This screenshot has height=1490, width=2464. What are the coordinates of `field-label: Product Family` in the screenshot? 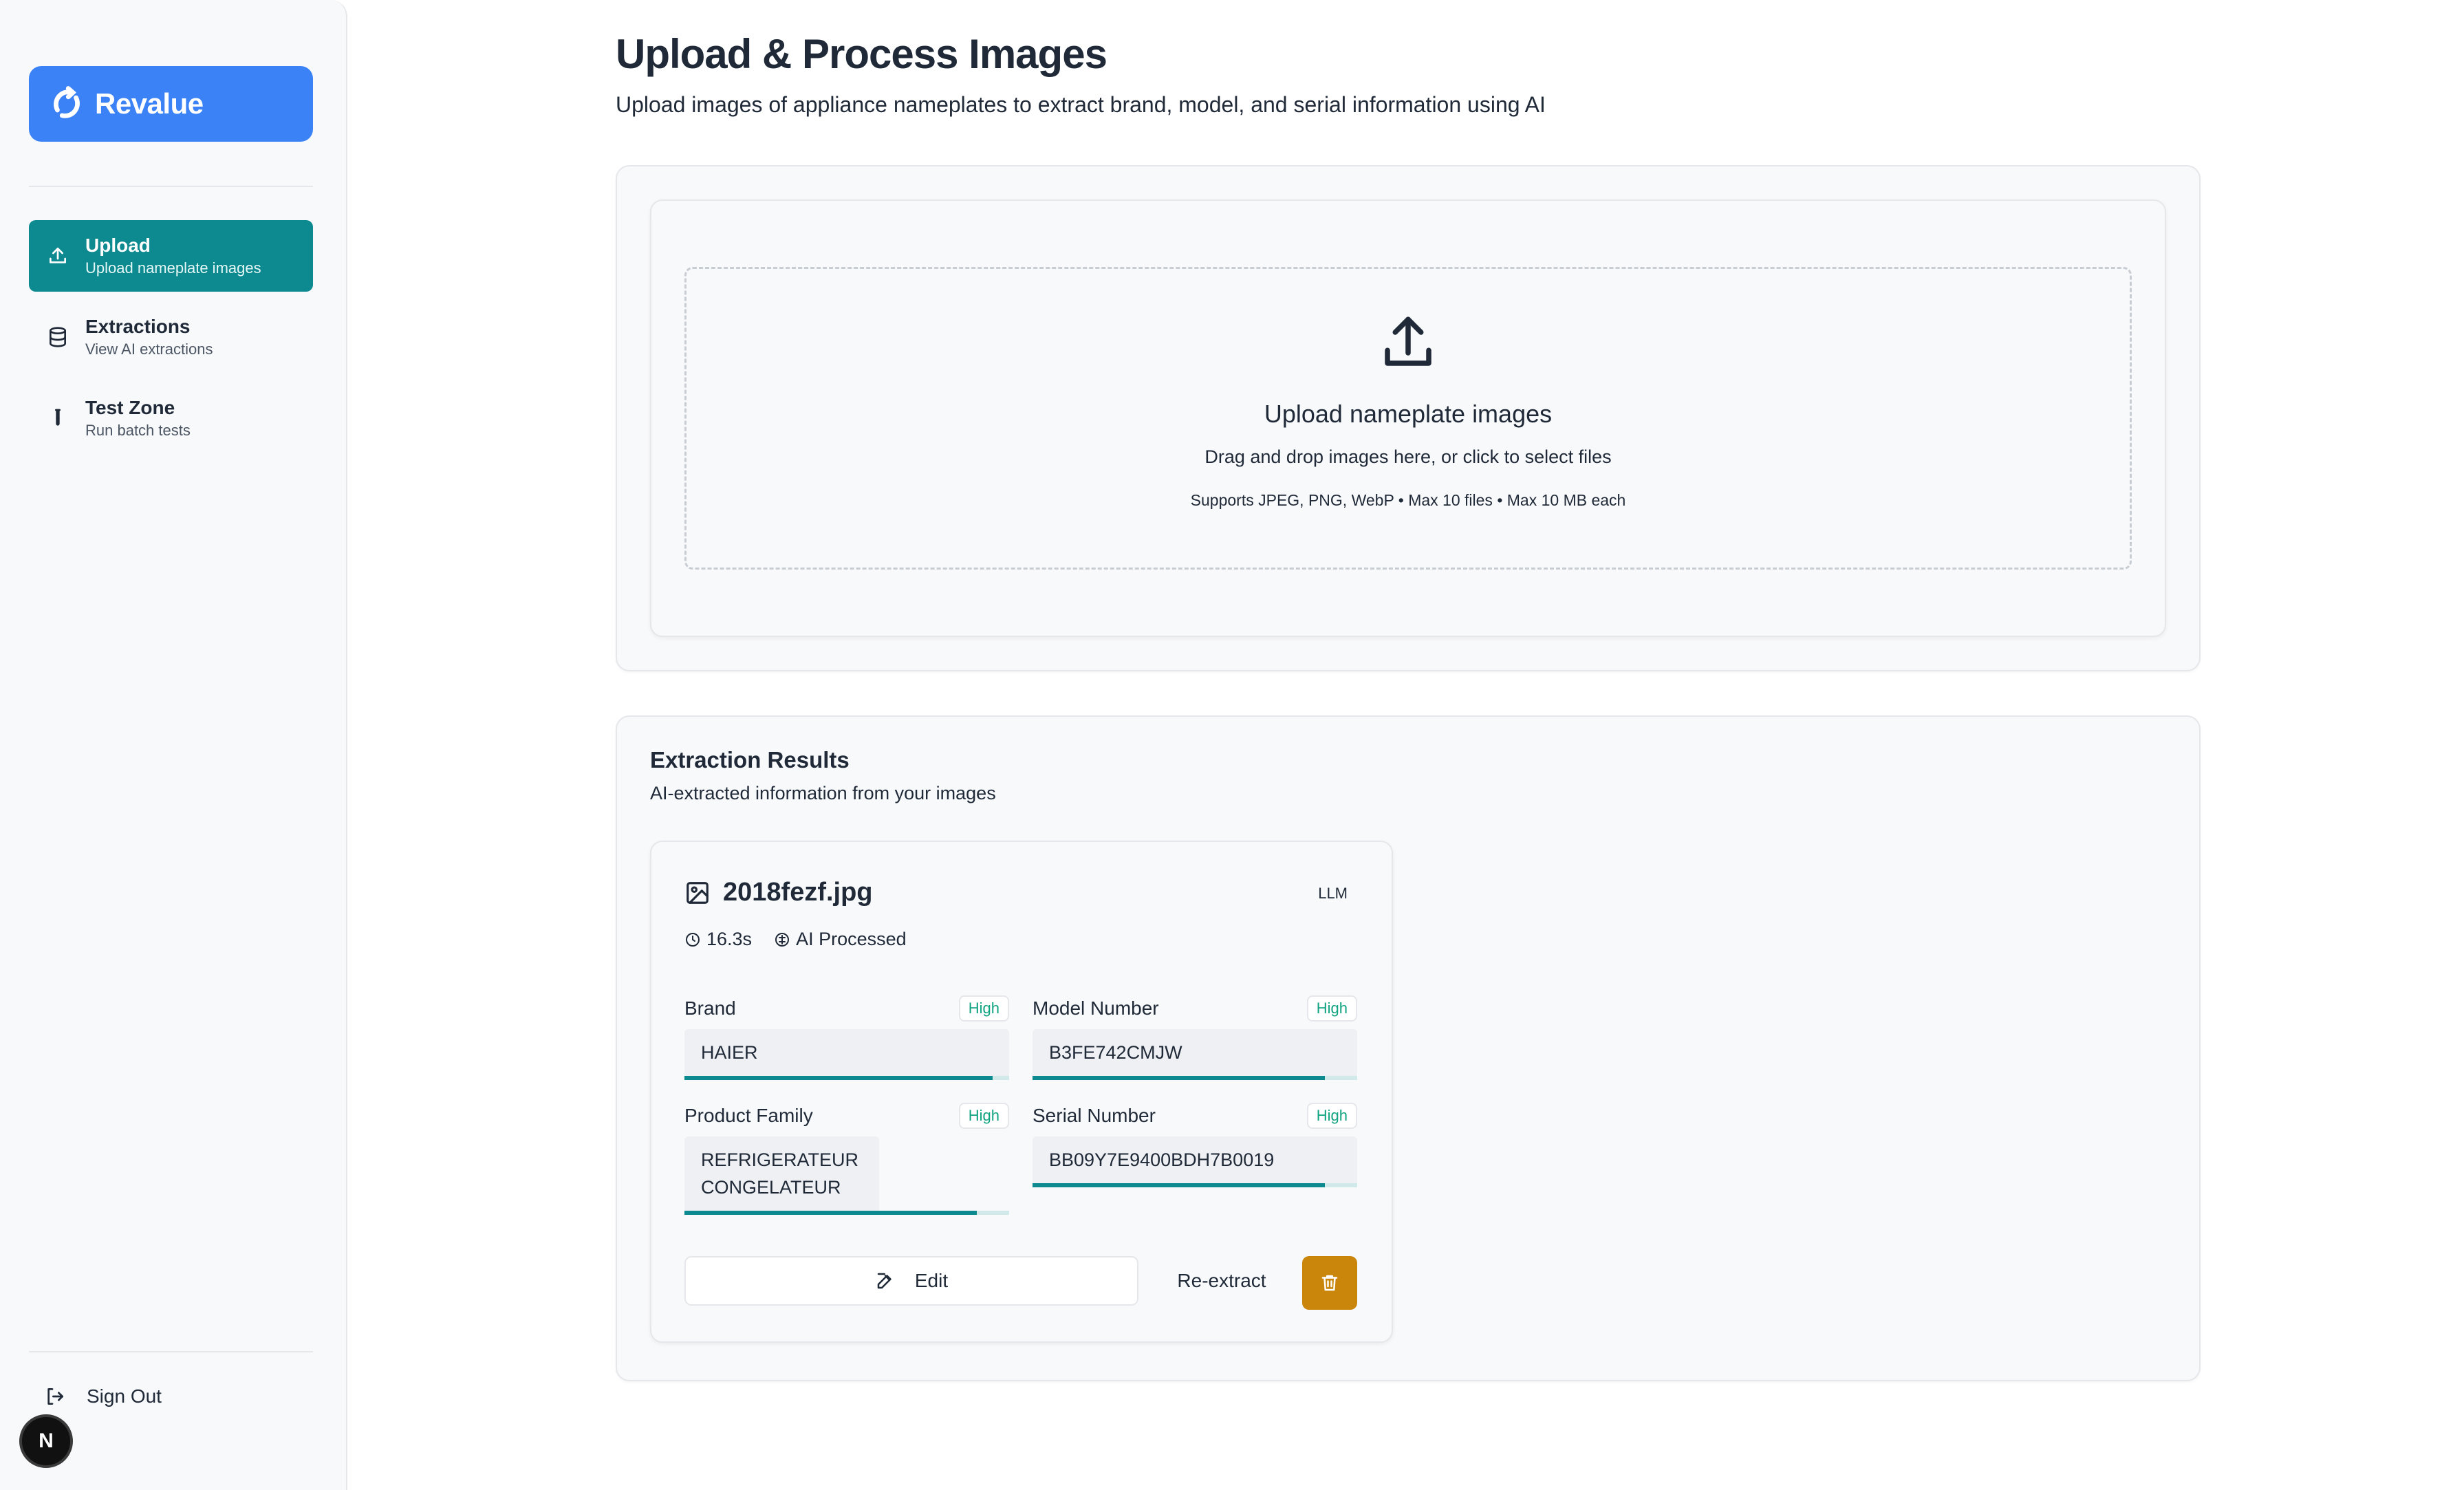 It's located at (748, 1115).